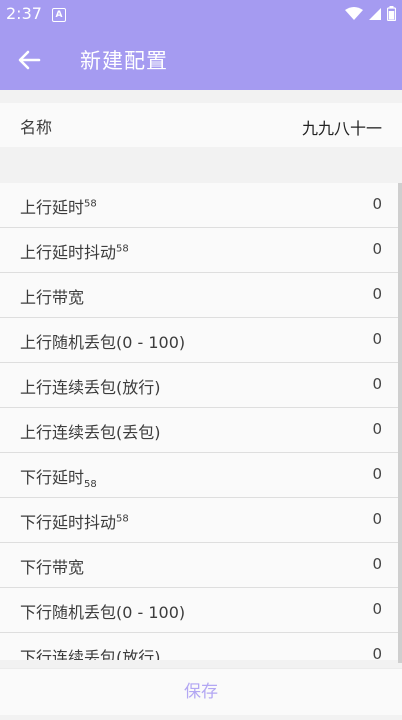 The image size is (402, 720). Describe the element at coordinates (354, 13) in the screenshot. I see `wifi-icon` at that location.